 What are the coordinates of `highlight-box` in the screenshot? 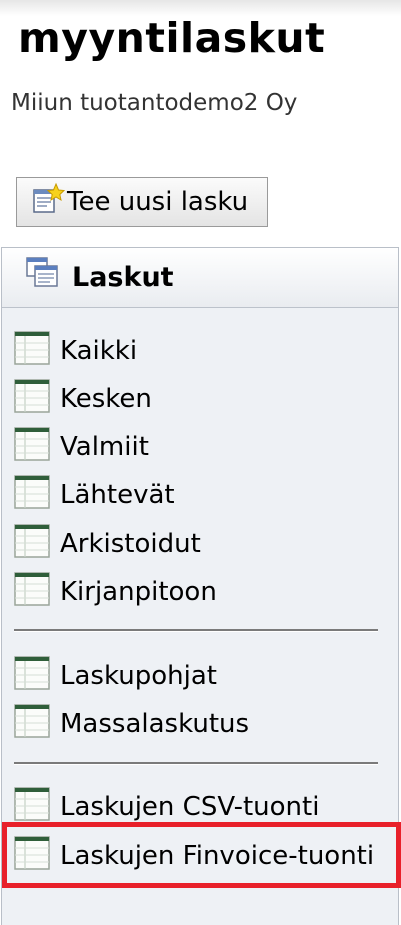 It's located at (201, 855).